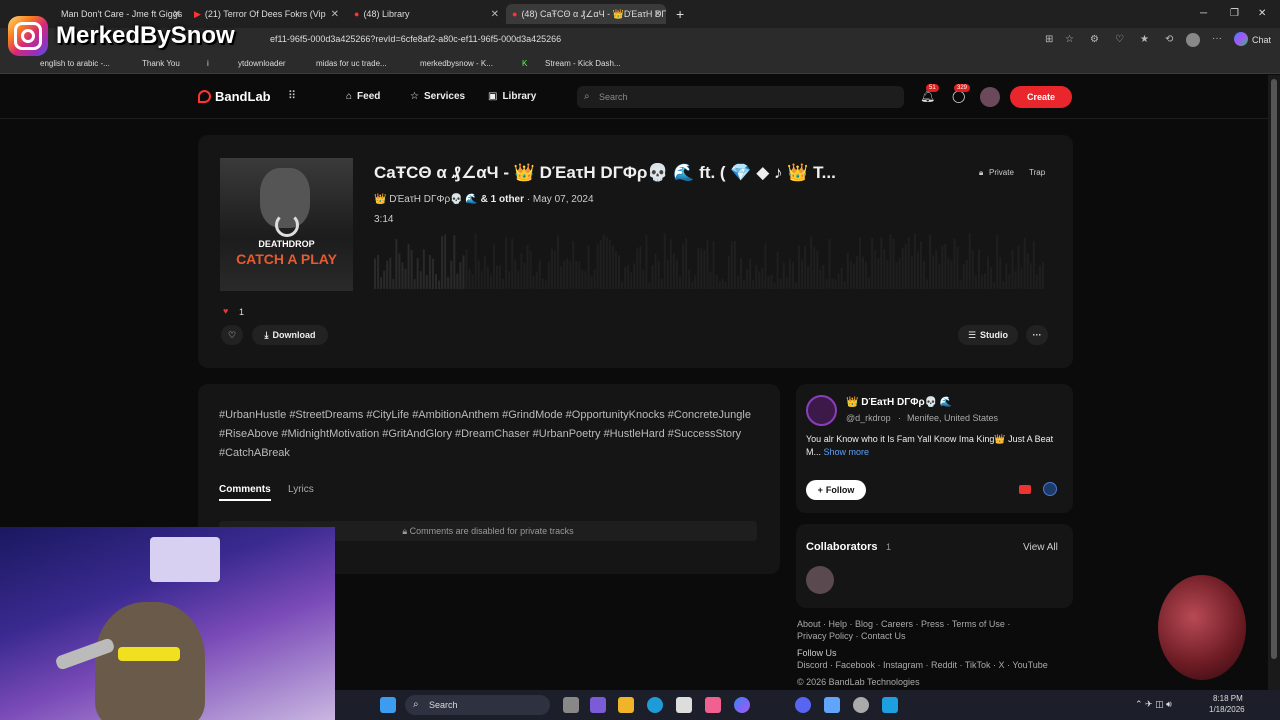 The width and height of the screenshot is (1280, 720). Describe the element at coordinates (406, 531) in the screenshot. I see `lock-icon: 🔒︎` at that location.